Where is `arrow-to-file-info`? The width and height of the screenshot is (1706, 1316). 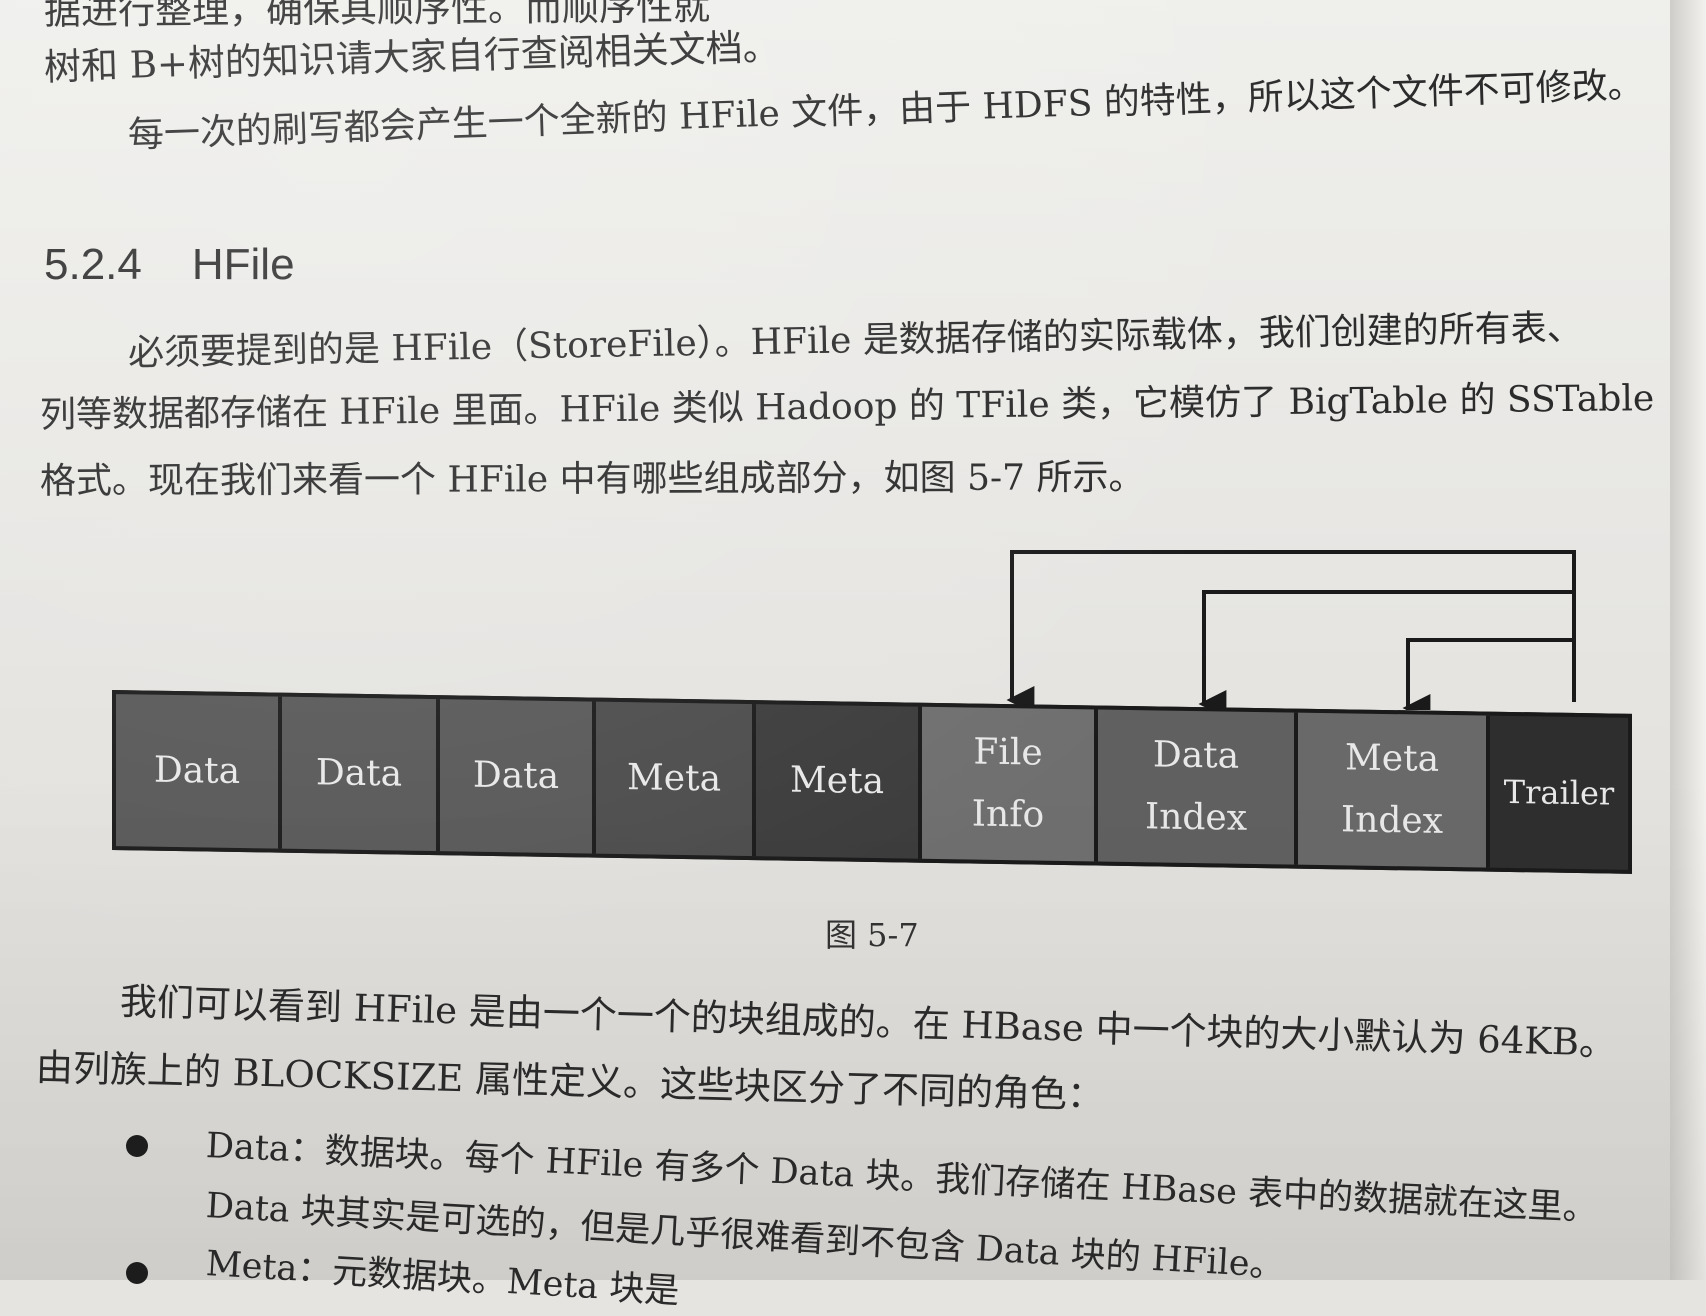 arrow-to-file-info is located at coordinates (1291, 630).